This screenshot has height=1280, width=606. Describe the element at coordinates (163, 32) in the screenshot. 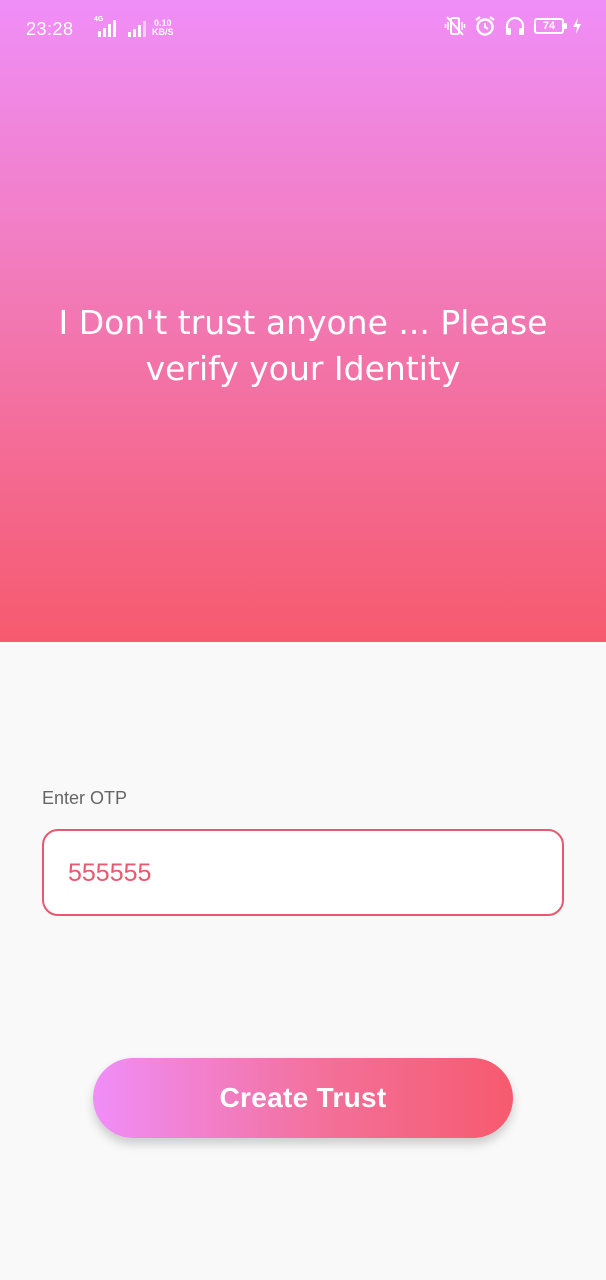

I see `network-speed-unit: KB/S` at that location.